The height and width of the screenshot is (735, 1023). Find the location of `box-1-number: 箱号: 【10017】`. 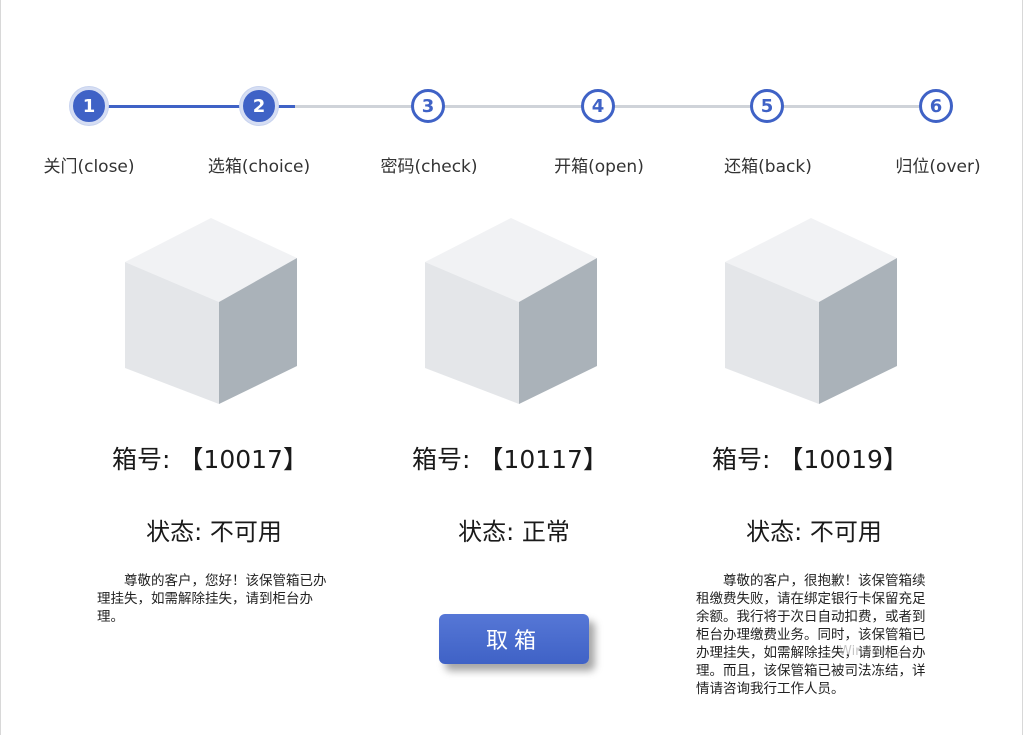

box-1-number: 箱号: 【10017】 is located at coordinates (210, 459).